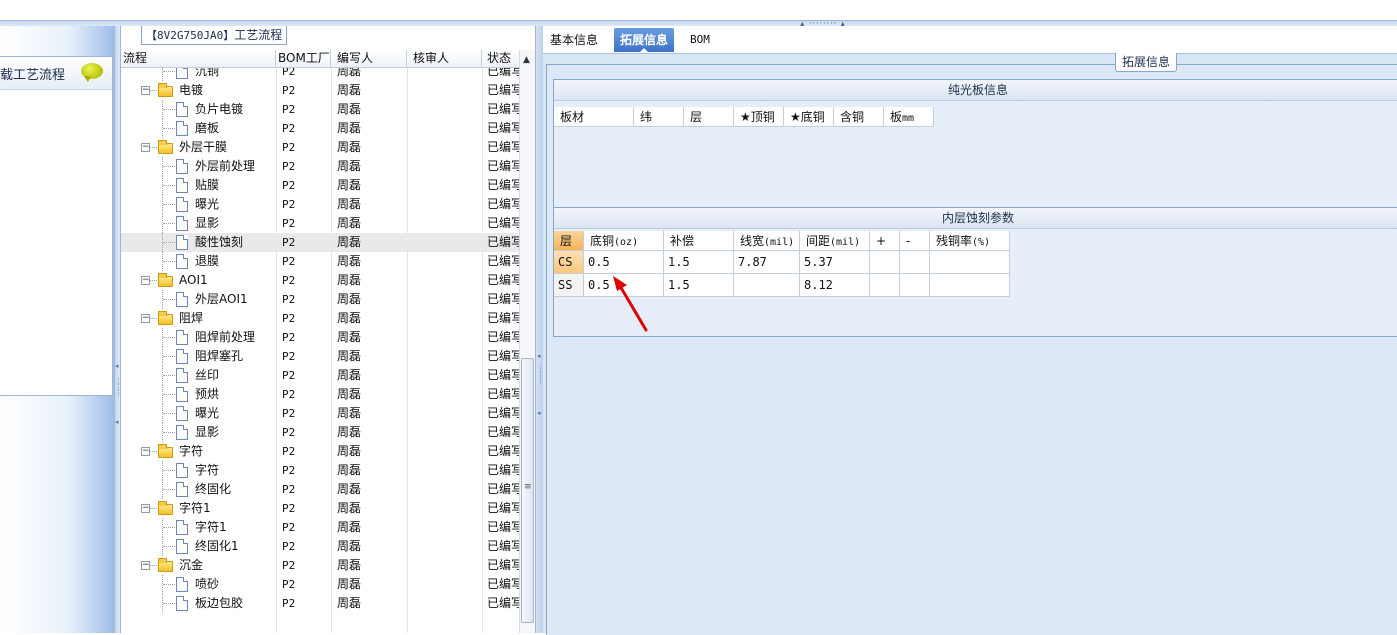  Describe the element at coordinates (320, 565) in the screenshot. I see `tree-row: − 沉金 P2 周磊 已编写` at that location.